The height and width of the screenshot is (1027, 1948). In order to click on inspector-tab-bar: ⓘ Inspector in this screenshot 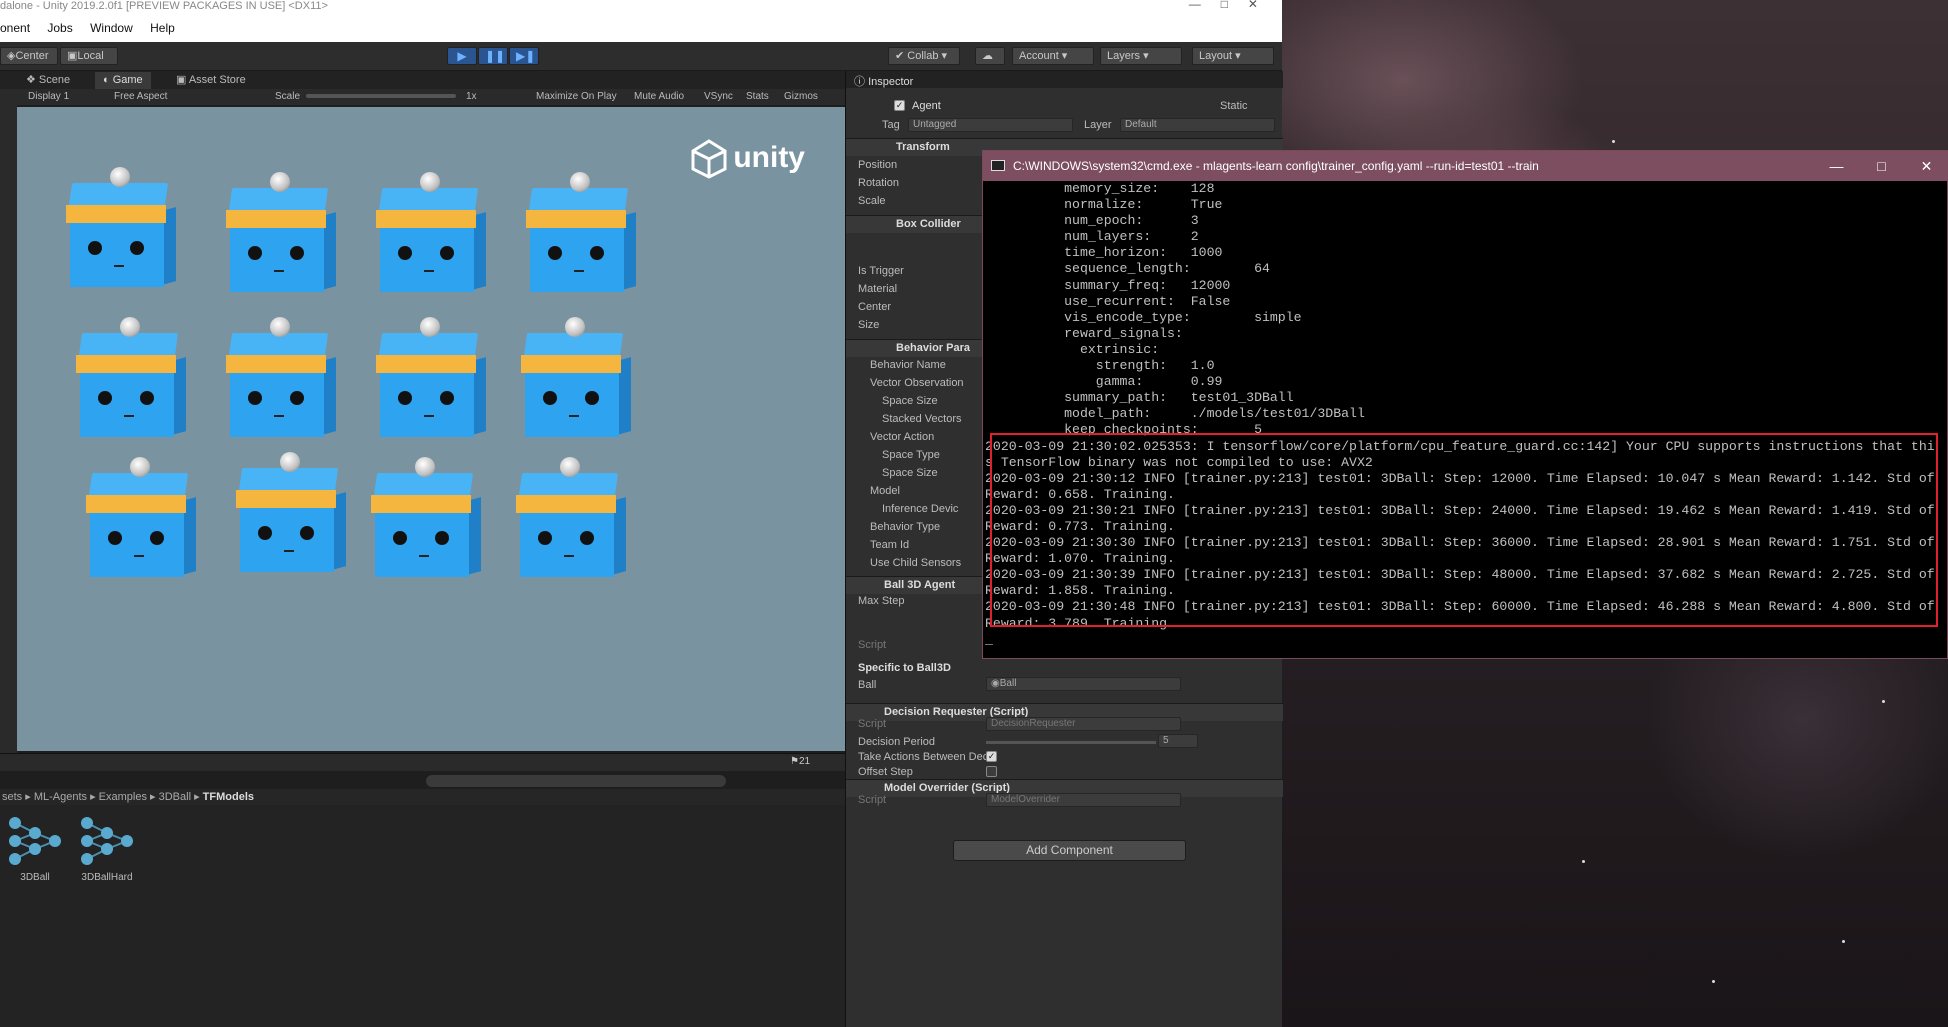, I will do `click(1064, 79)`.